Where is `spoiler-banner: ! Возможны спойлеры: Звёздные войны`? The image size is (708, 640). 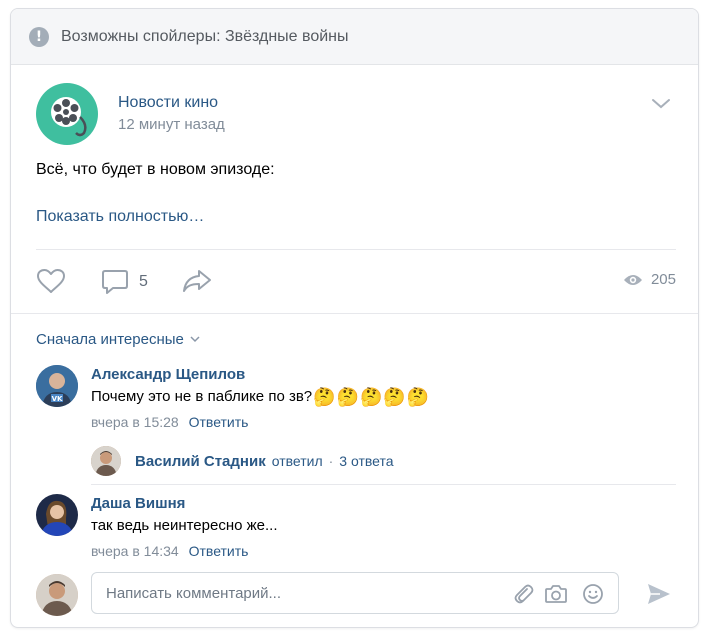
spoiler-banner: ! Возможны спойлеры: Звёздные войны is located at coordinates (354, 37).